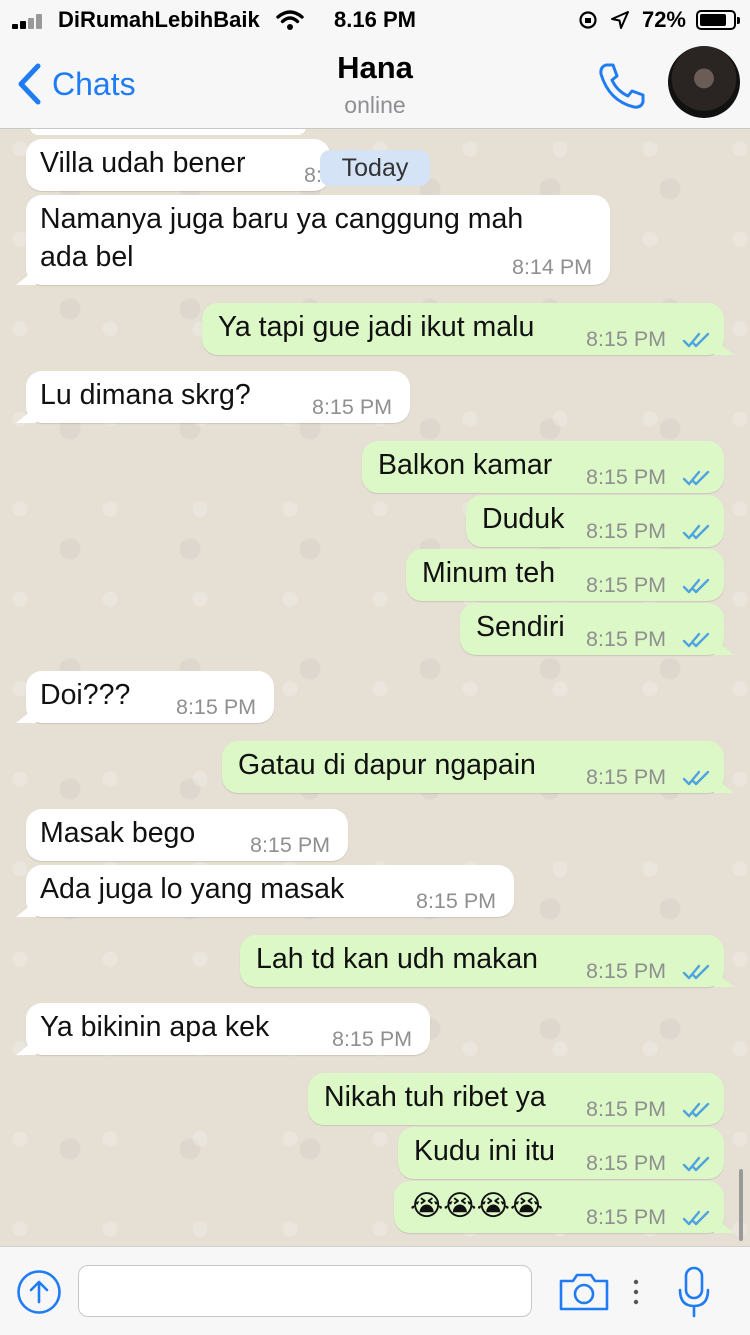  I want to click on outgoing-message-bubble: Nikah tuh ribet ya 8:15 PM, so click(516, 1099).